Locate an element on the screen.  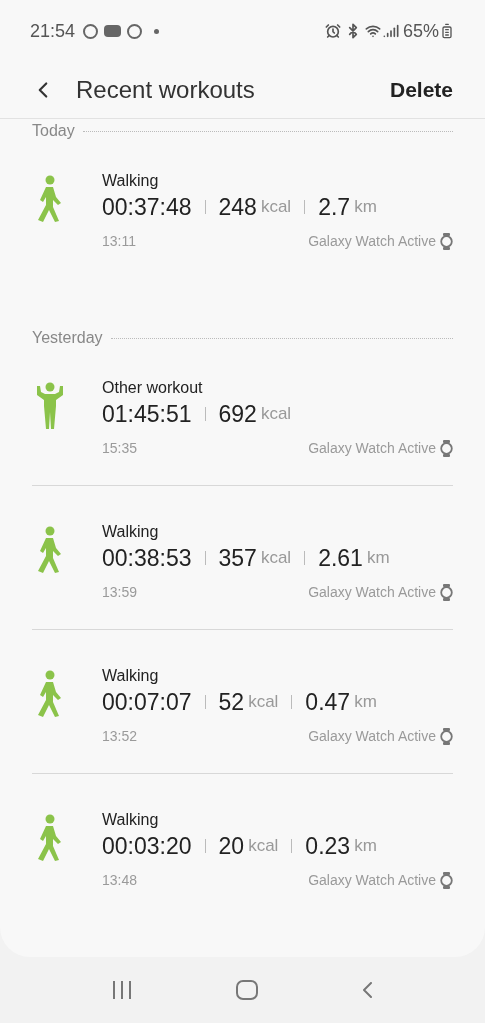
stat-value: 52 is located at coordinates (231, 702).